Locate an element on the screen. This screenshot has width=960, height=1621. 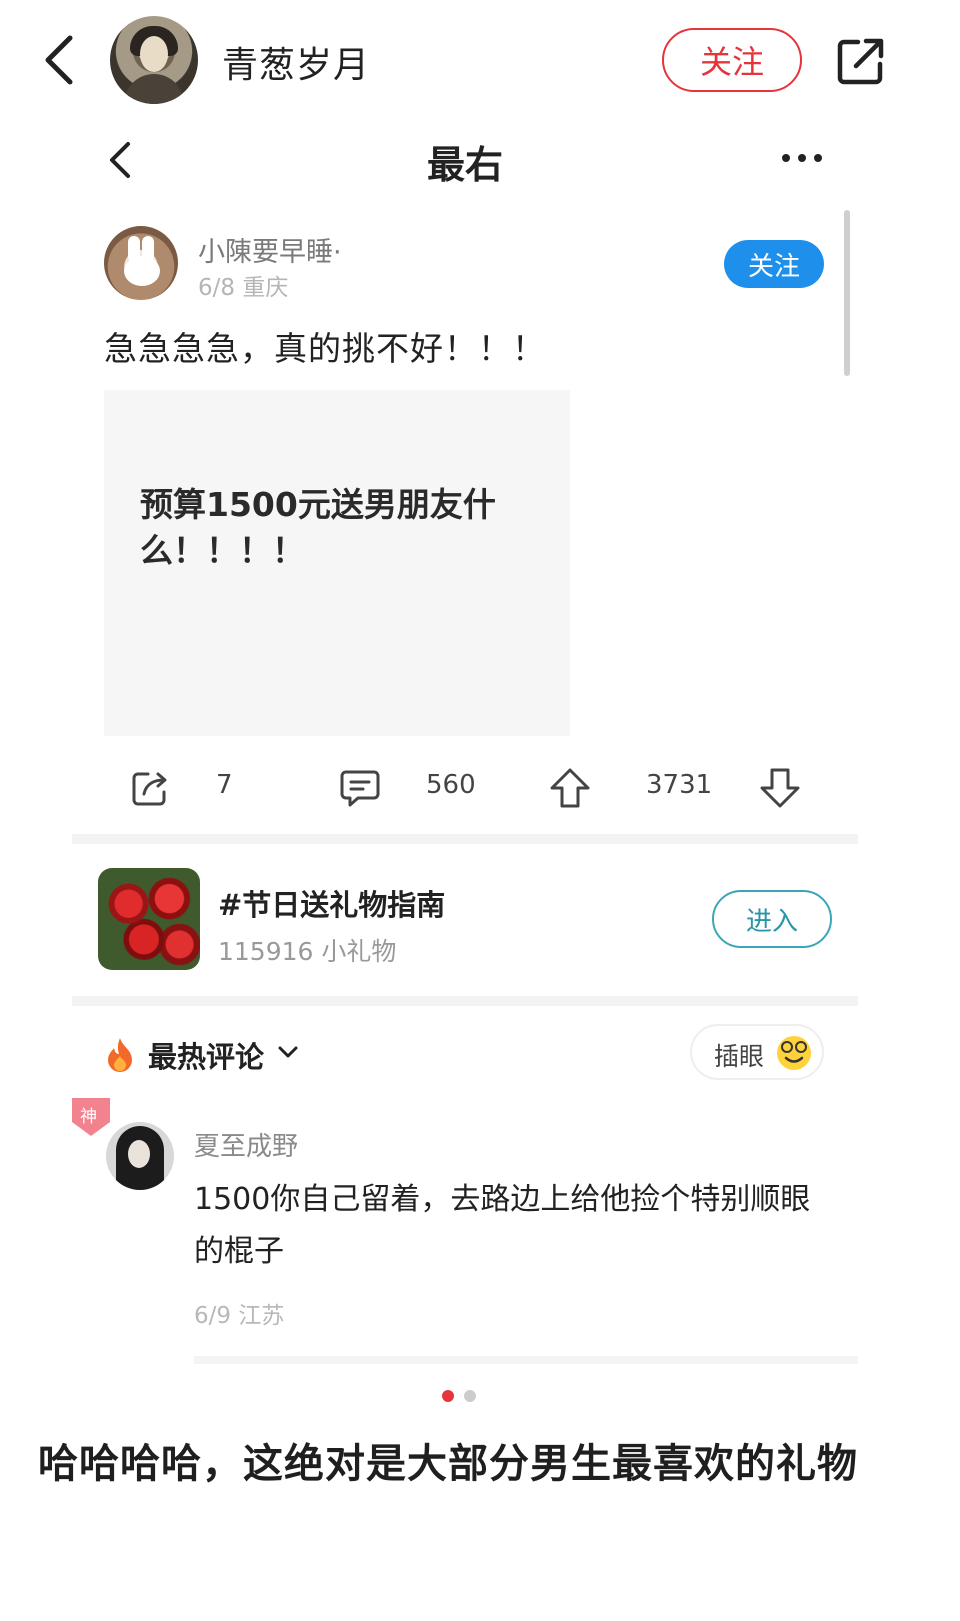
repost-icon is located at coordinates (150, 788).